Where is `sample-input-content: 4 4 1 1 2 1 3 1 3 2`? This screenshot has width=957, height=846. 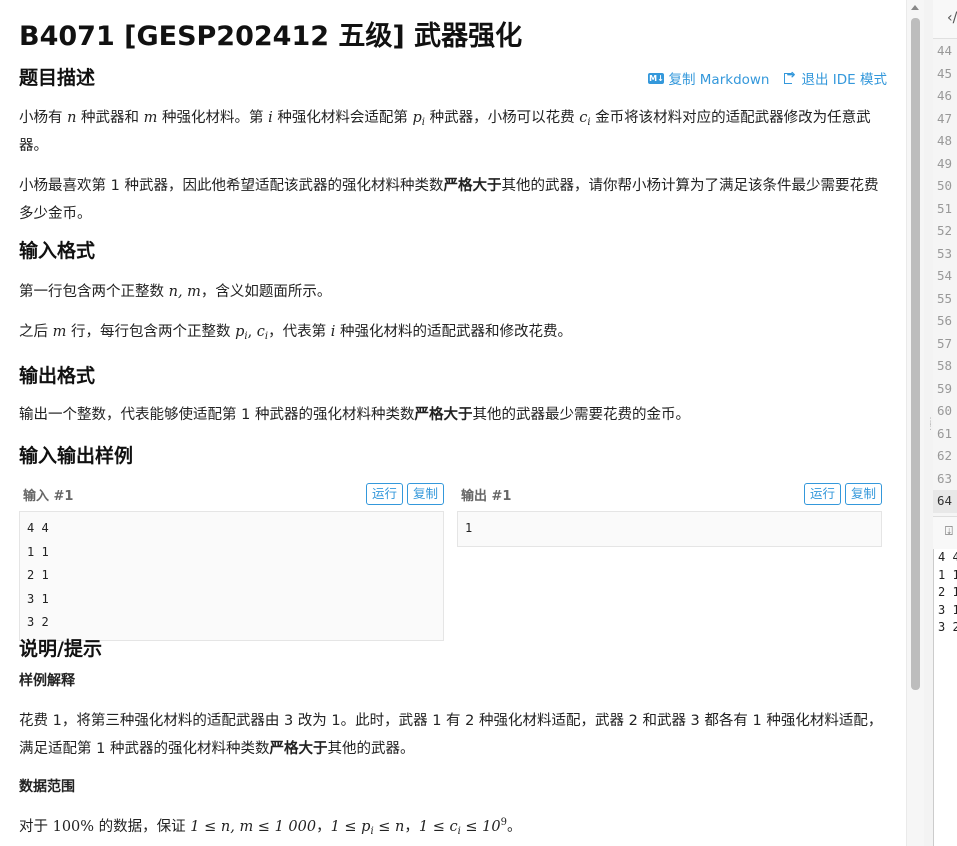
sample-input-content: 4 4 1 1 2 1 3 1 3 2 is located at coordinates (231, 576).